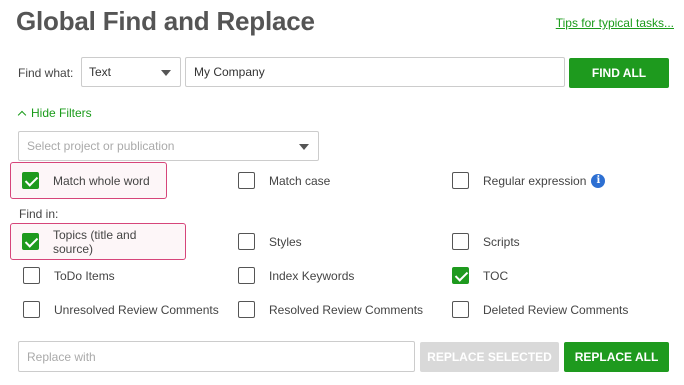  I want to click on checkbox-label: Scripts, so click(501, 241).